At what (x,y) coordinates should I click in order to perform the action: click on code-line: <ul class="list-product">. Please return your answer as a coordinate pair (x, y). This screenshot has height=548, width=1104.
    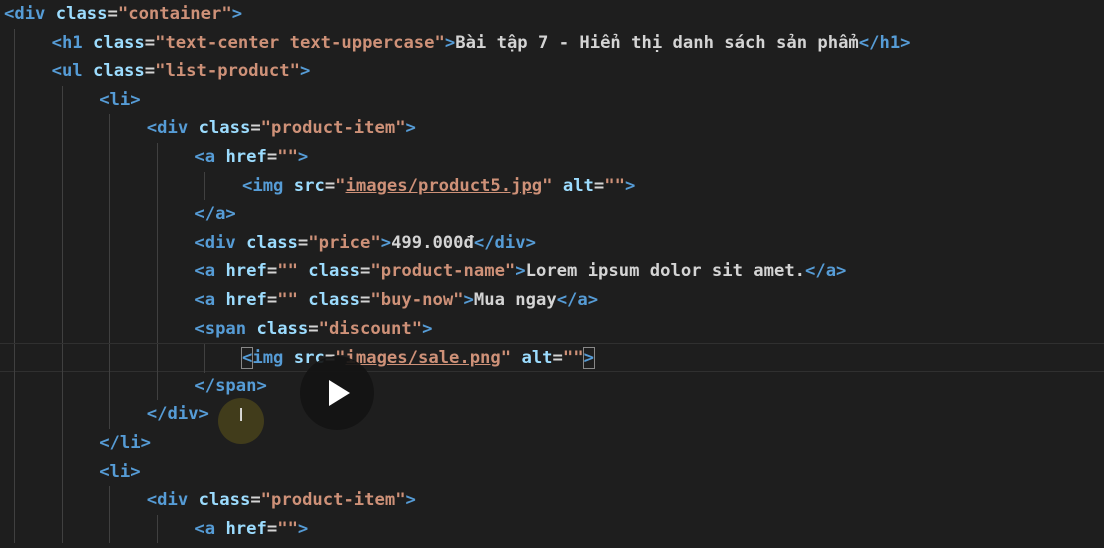
    Looking at the image, I should click on (552, 71).